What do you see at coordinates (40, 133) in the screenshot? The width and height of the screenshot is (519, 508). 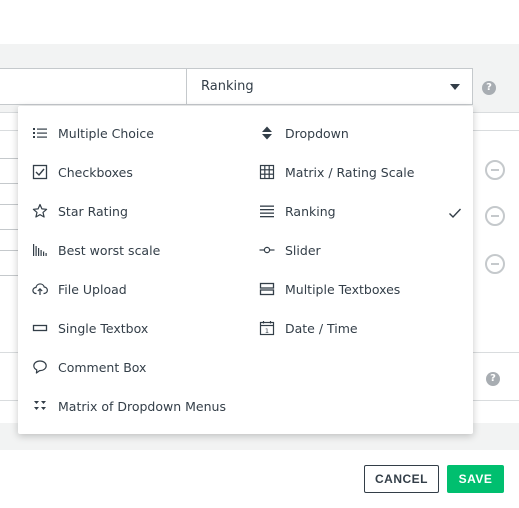 I see `list-icon` at bounding box center [40, 133].